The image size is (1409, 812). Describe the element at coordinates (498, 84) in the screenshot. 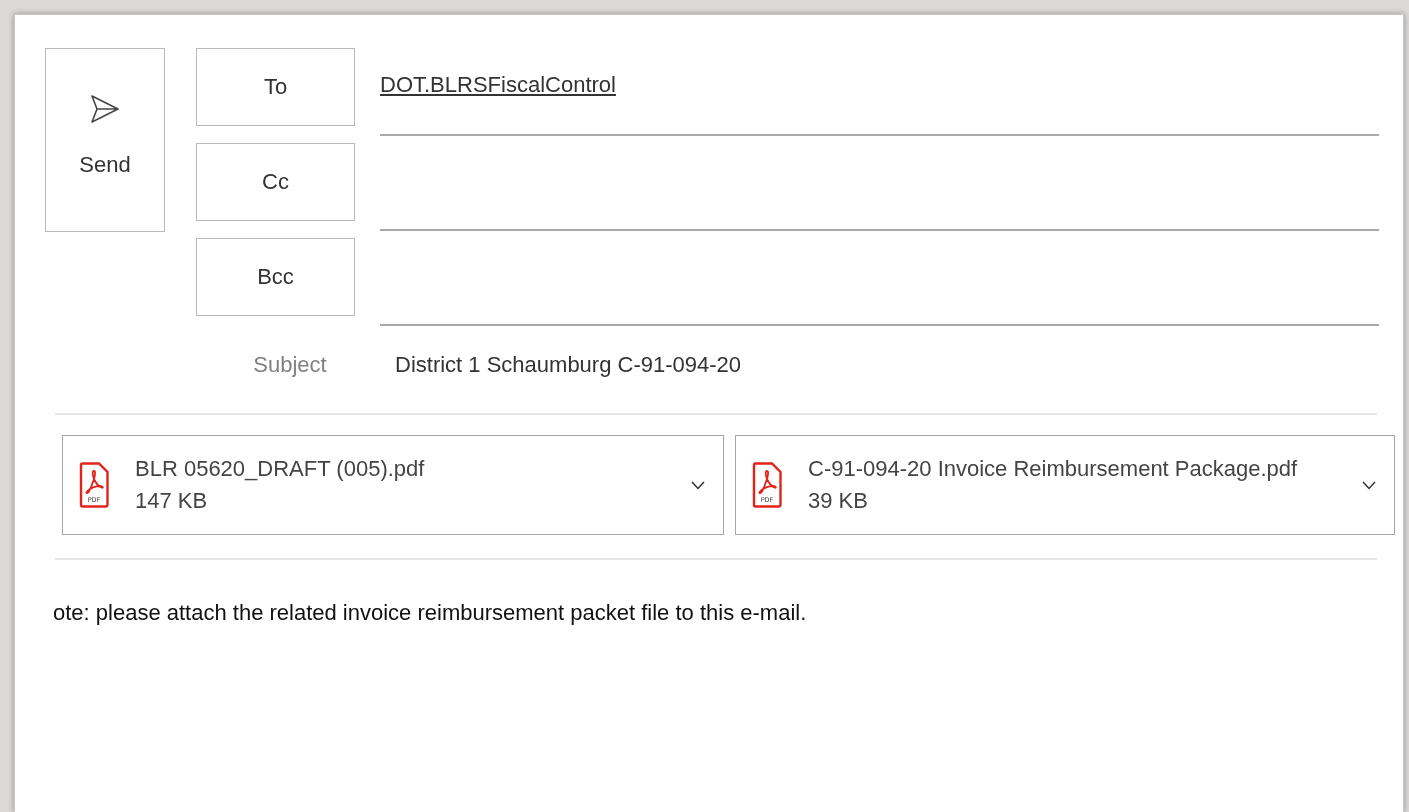

I see `recipient-address: DOT.BLRSFiscalControl` at that location.